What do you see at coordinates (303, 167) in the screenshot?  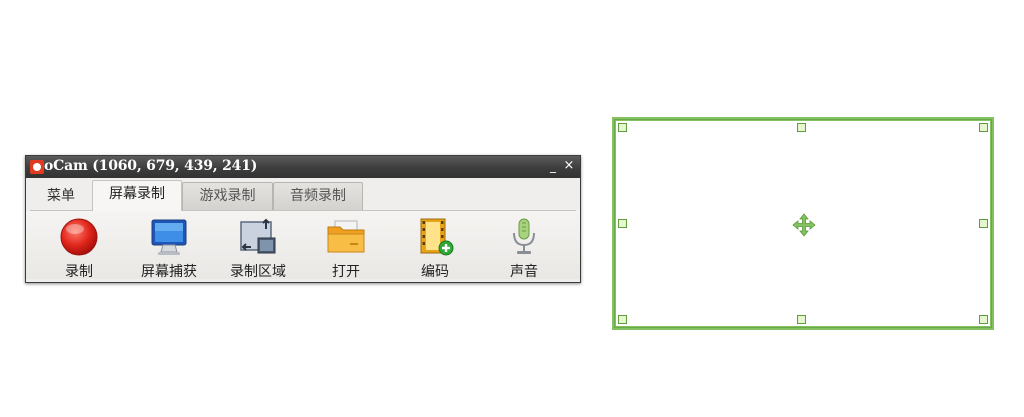 I see `title-bar: oCam (1060, 679, 439, 241) _ ×` at bounding box center [303, 167].